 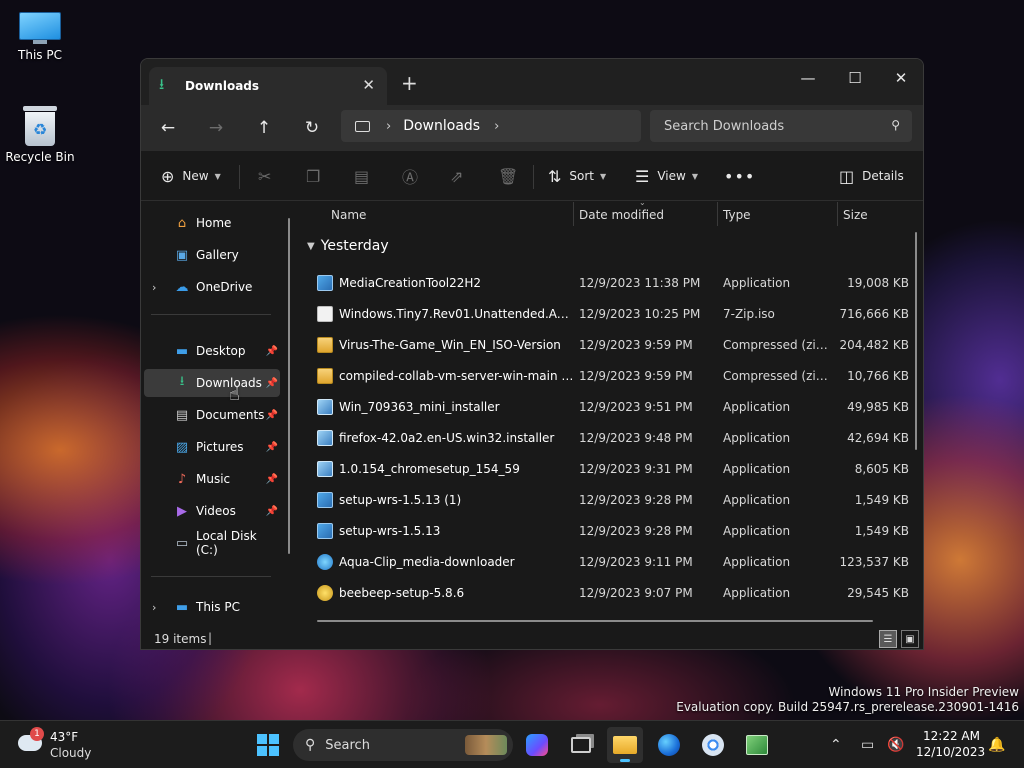 I want to click on sidebar-item-videos: ▶ Videos 📌, so click(x=212, y=511).